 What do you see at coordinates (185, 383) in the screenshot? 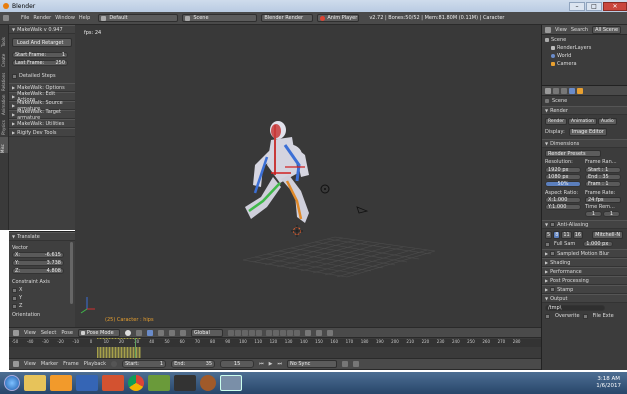
I see `film-taskbar-icon` at bounding box center [185, 383].